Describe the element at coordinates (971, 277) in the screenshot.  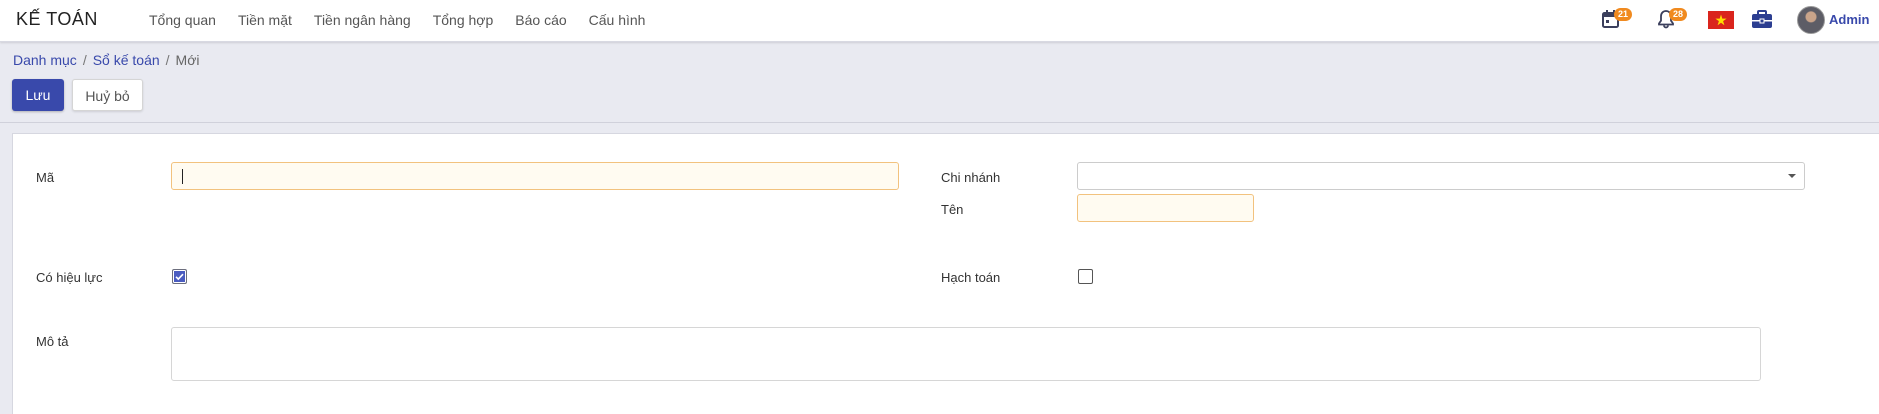
I see `accounting-label: Hạch toán` at that location.